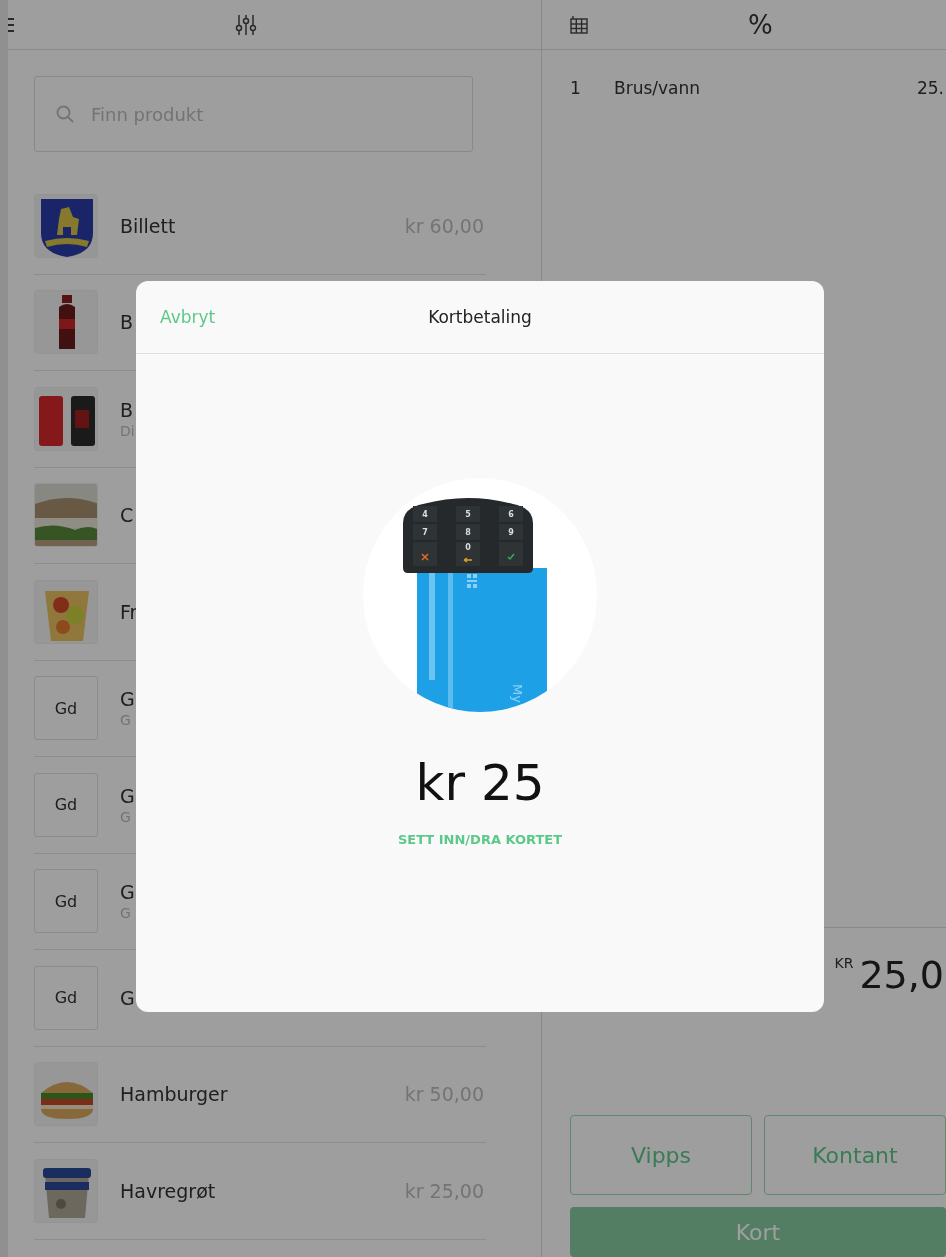 The image size is (946, 1257). What do you see at coordinates (468, 532) in the screenshot?
I see `keypad-digit: 8` at bounding box center [468, 532].